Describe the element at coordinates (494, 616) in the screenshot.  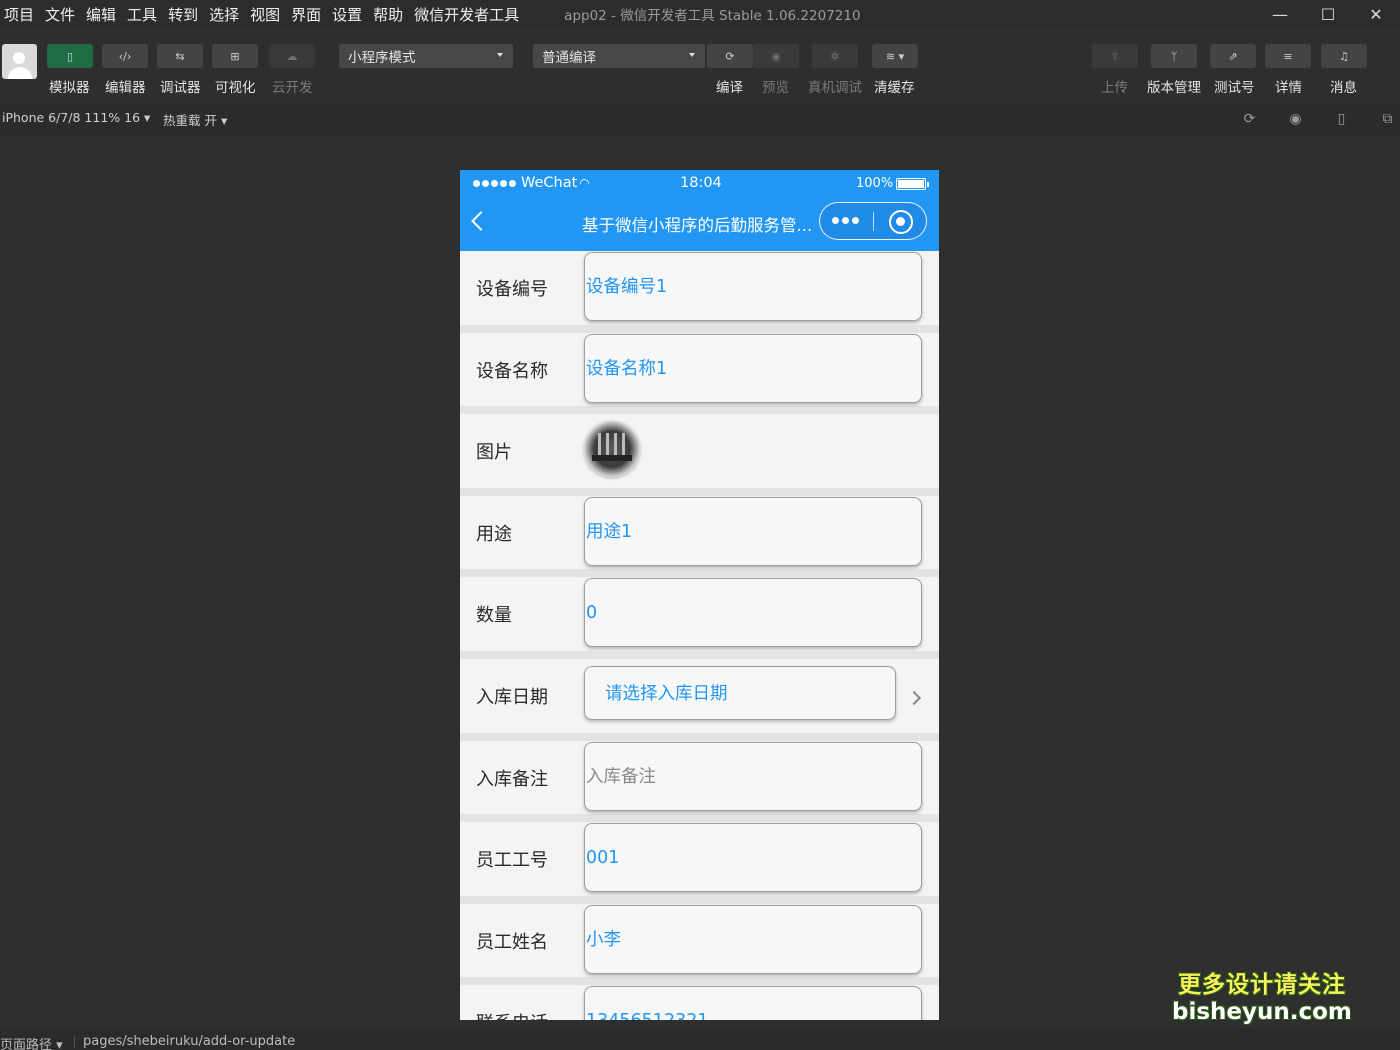
I see `form-label: 数量` at that location.